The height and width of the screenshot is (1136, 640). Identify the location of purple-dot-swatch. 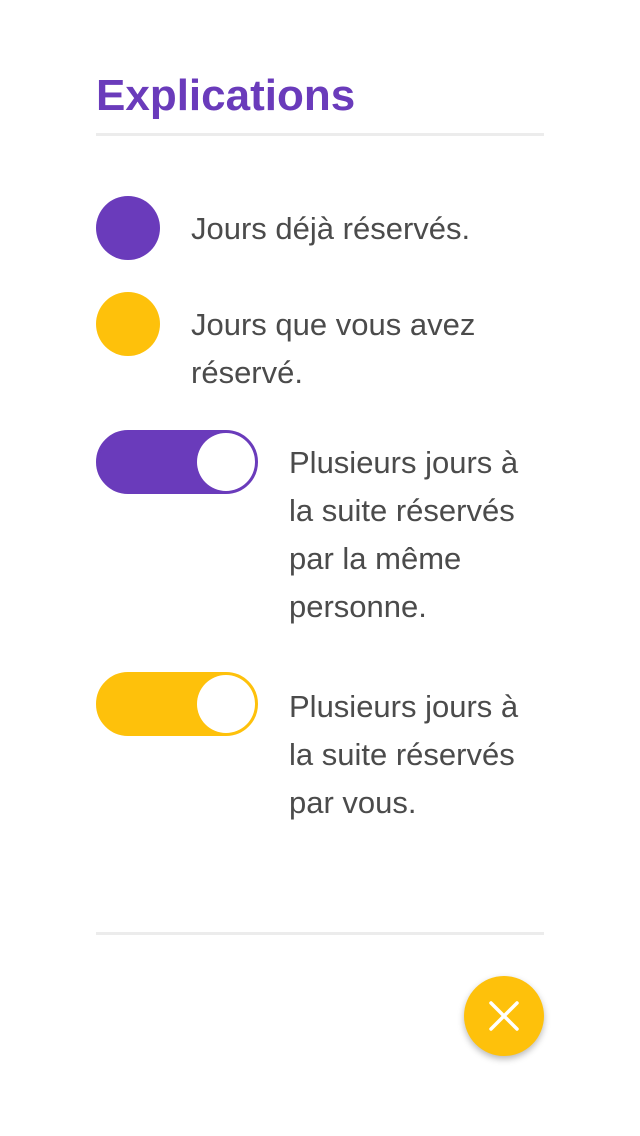
(128, 228).